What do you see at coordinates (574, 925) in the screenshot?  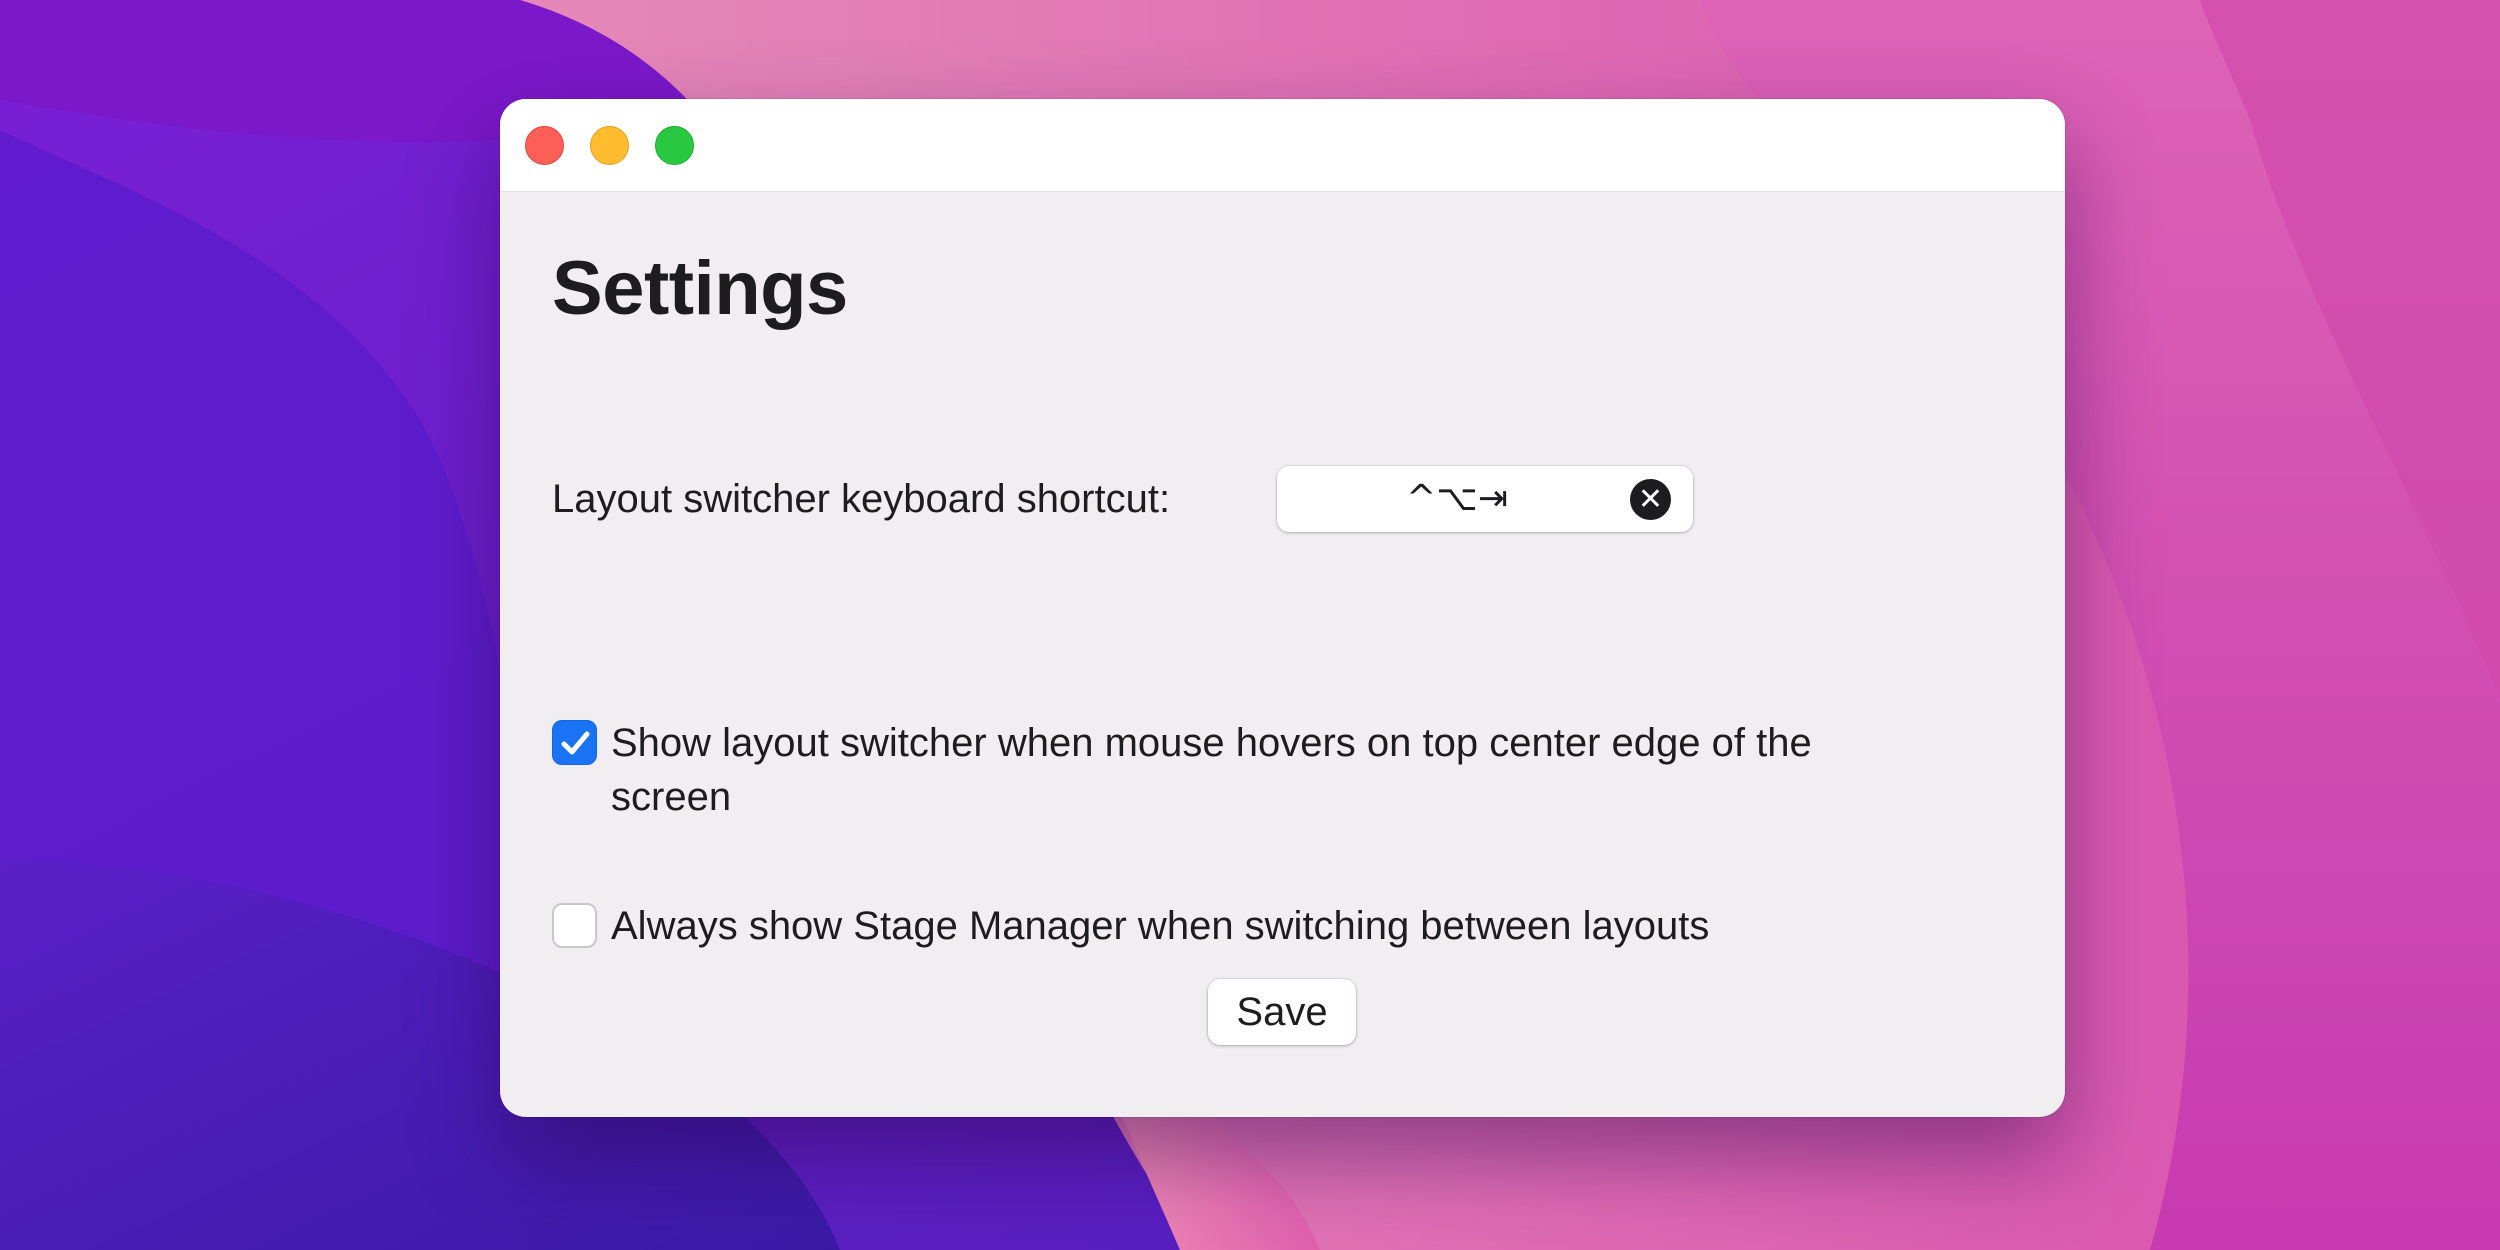 I see `stage-manager-checkbox` at bounding box center [574, 925].